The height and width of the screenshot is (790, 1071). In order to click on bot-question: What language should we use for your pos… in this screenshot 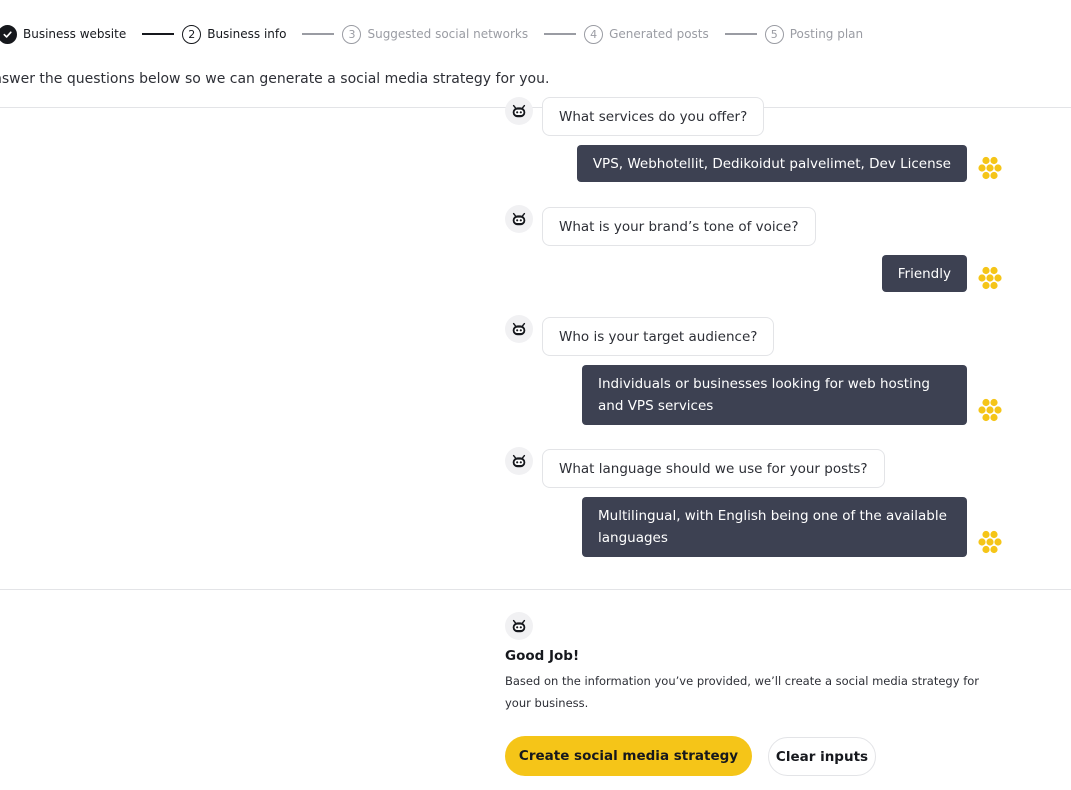, I will do `click(713, 468)`.